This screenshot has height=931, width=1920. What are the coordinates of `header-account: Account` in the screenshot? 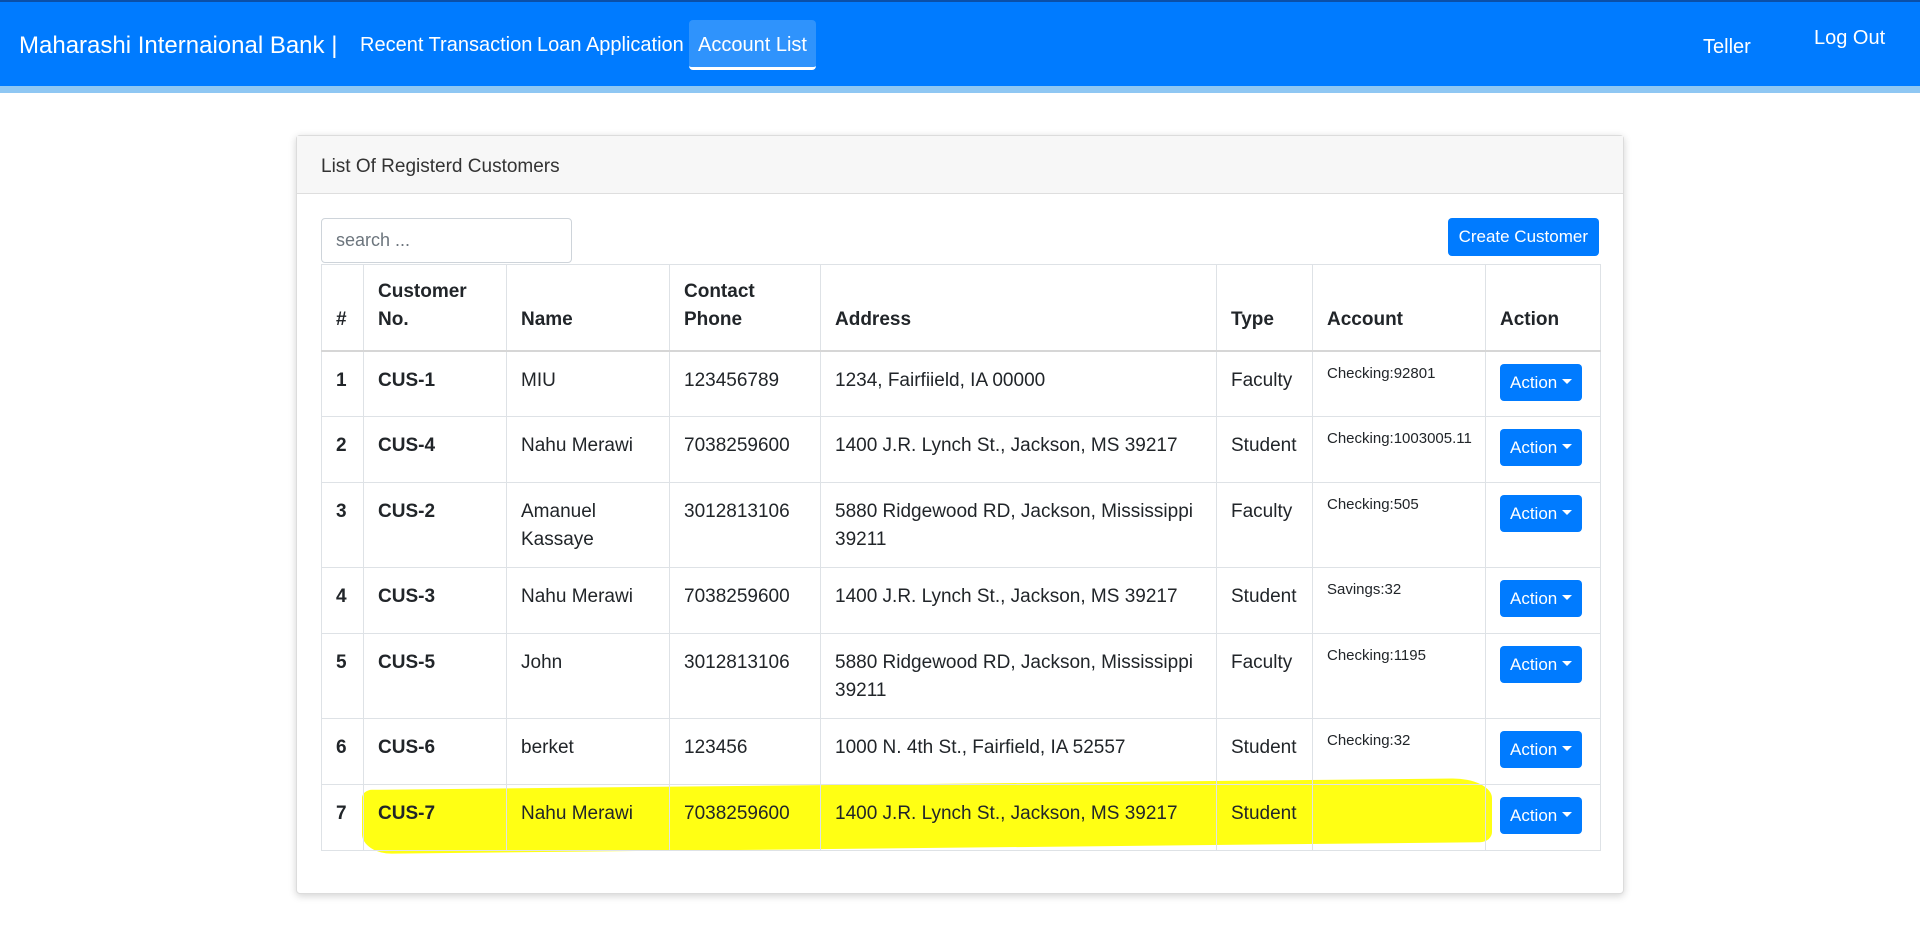 It's located at (1399, 308).